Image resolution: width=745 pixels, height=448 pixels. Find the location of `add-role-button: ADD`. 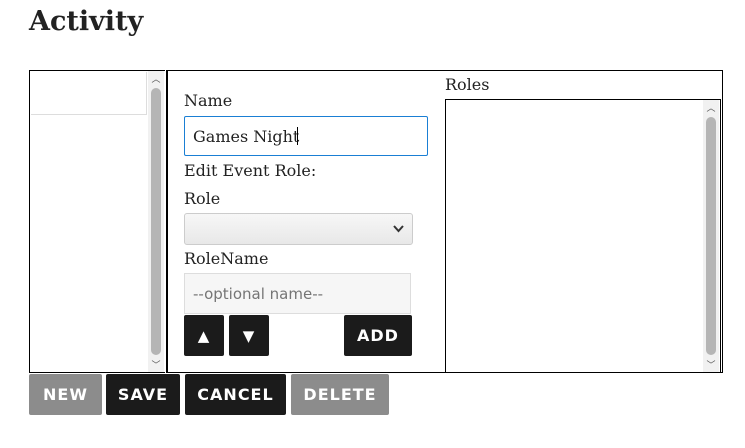

add-role-button: ADD is located at coordinates (378, 335).